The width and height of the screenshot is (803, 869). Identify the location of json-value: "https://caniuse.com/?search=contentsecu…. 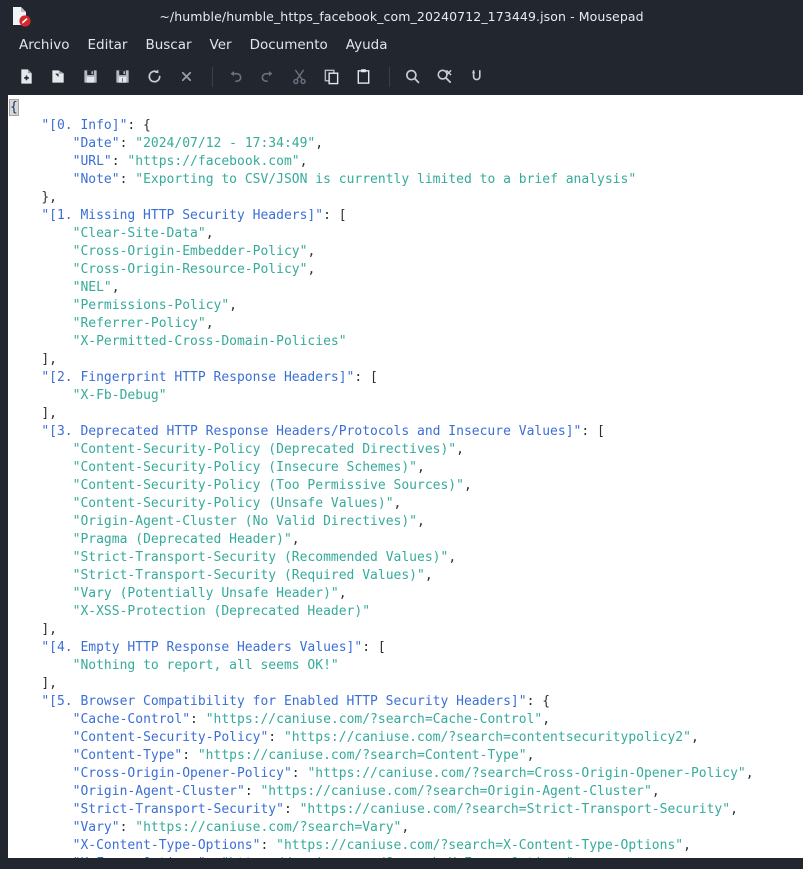
(487, 737).